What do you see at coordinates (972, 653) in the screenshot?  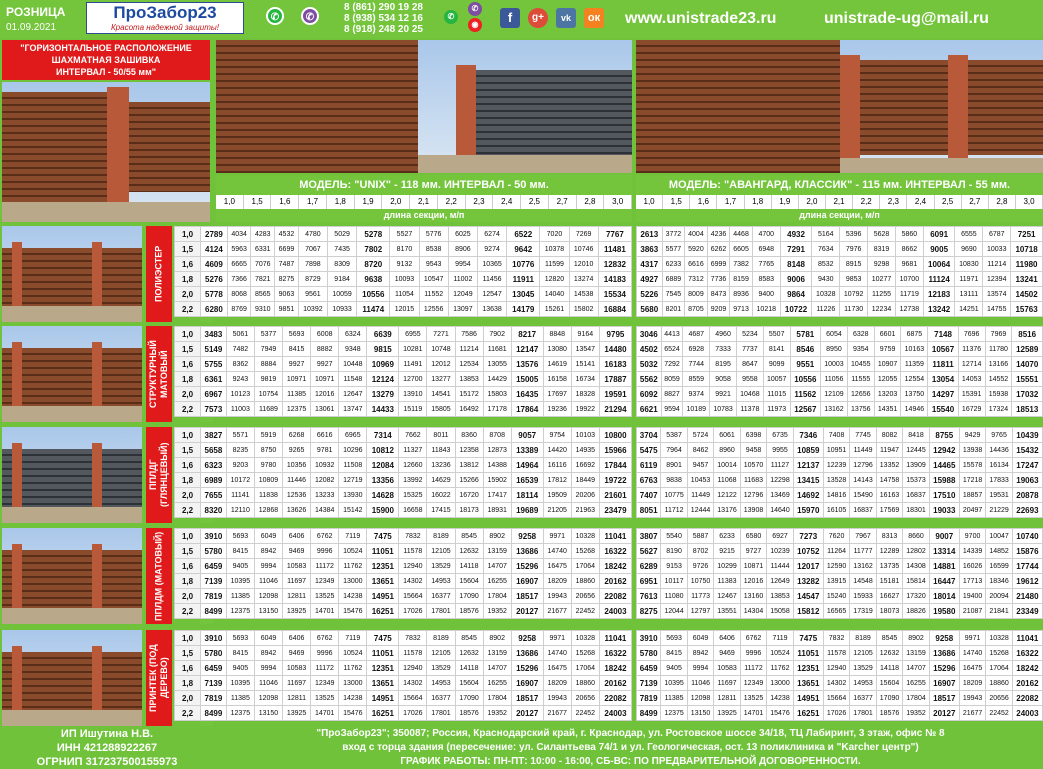 I see `price-cell: 14740` at bounding box center [972, 653].